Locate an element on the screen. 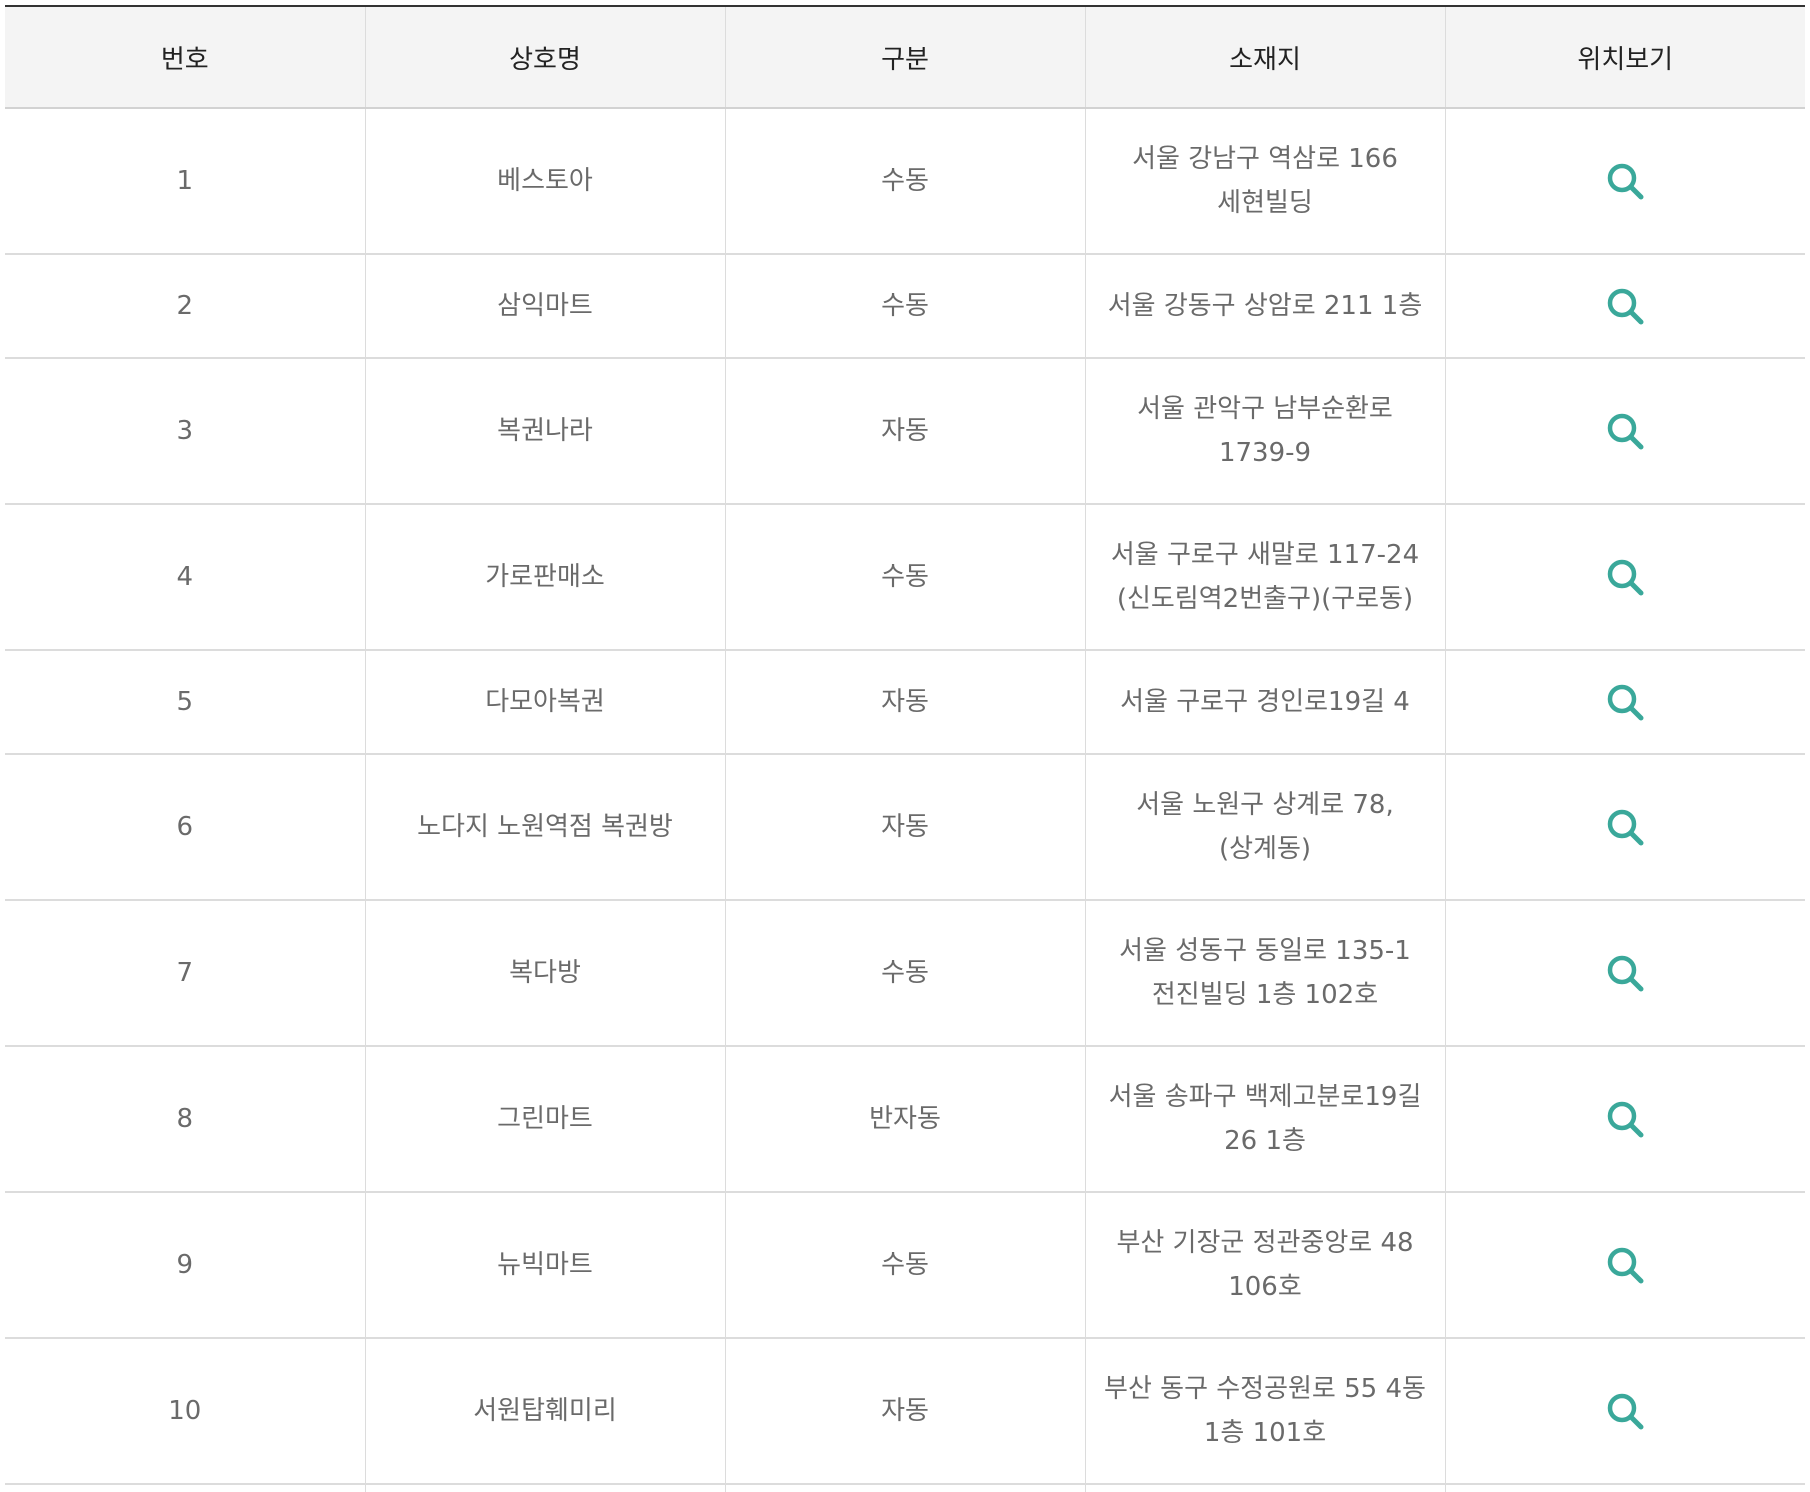 This screenshot has height=1492, width=1810. row-address-text: 서울 송파구 백제고분로19길 26 1층 is located at coordinates (1265, 1119).